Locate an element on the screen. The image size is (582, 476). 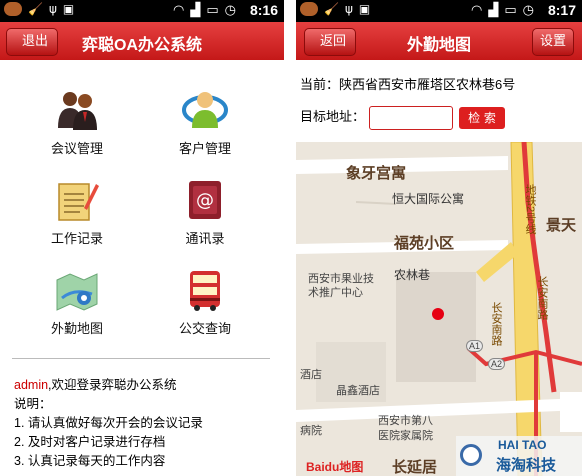
current-location-marker is located at coordinates (438, 314).